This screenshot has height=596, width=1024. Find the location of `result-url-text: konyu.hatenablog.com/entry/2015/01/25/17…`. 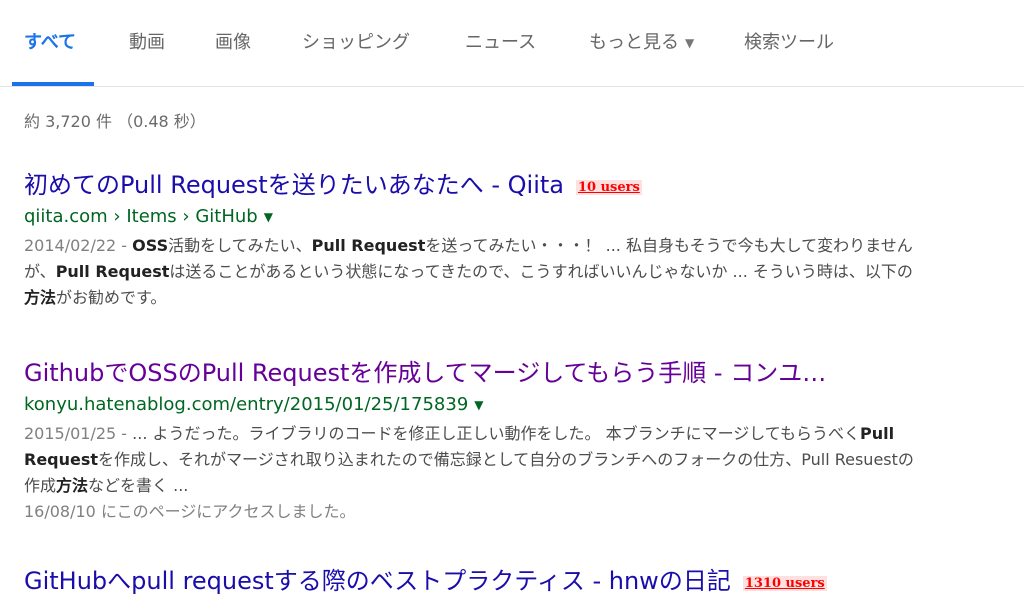

result-url-text: konyu.hatenablog.com/entry/2015/01/25/17… is located at coordinates (246, 404).